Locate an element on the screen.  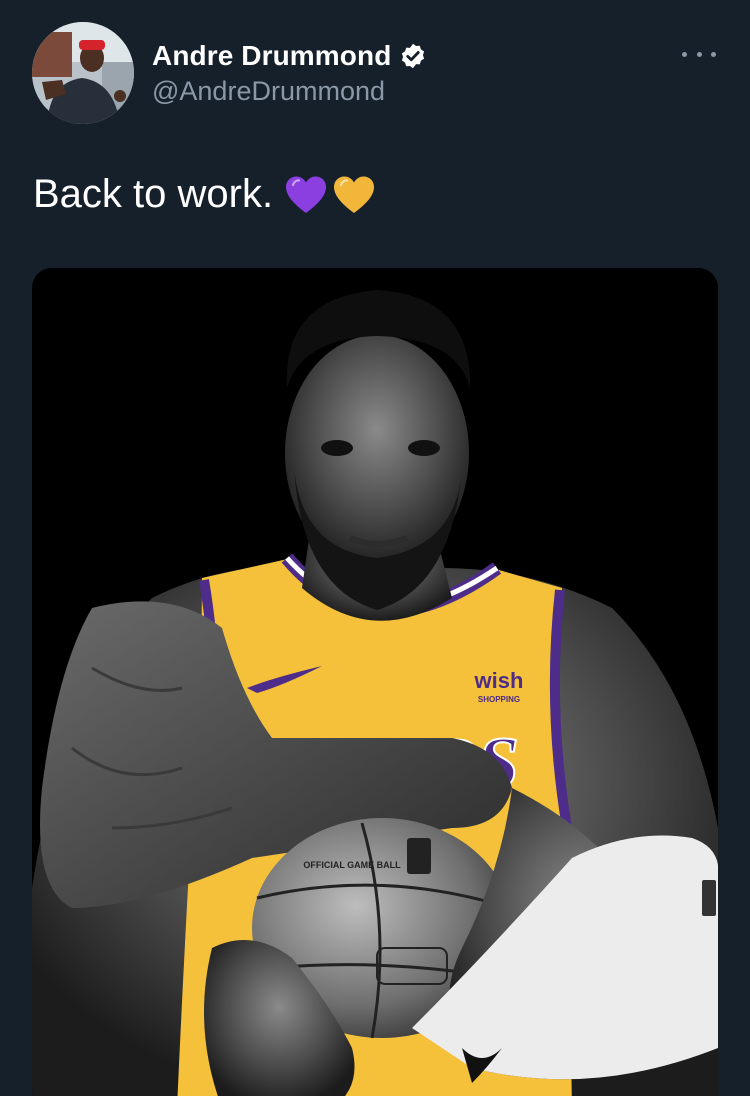
sponsor-sub: SHOPPING is located at coordinates (499, 699).